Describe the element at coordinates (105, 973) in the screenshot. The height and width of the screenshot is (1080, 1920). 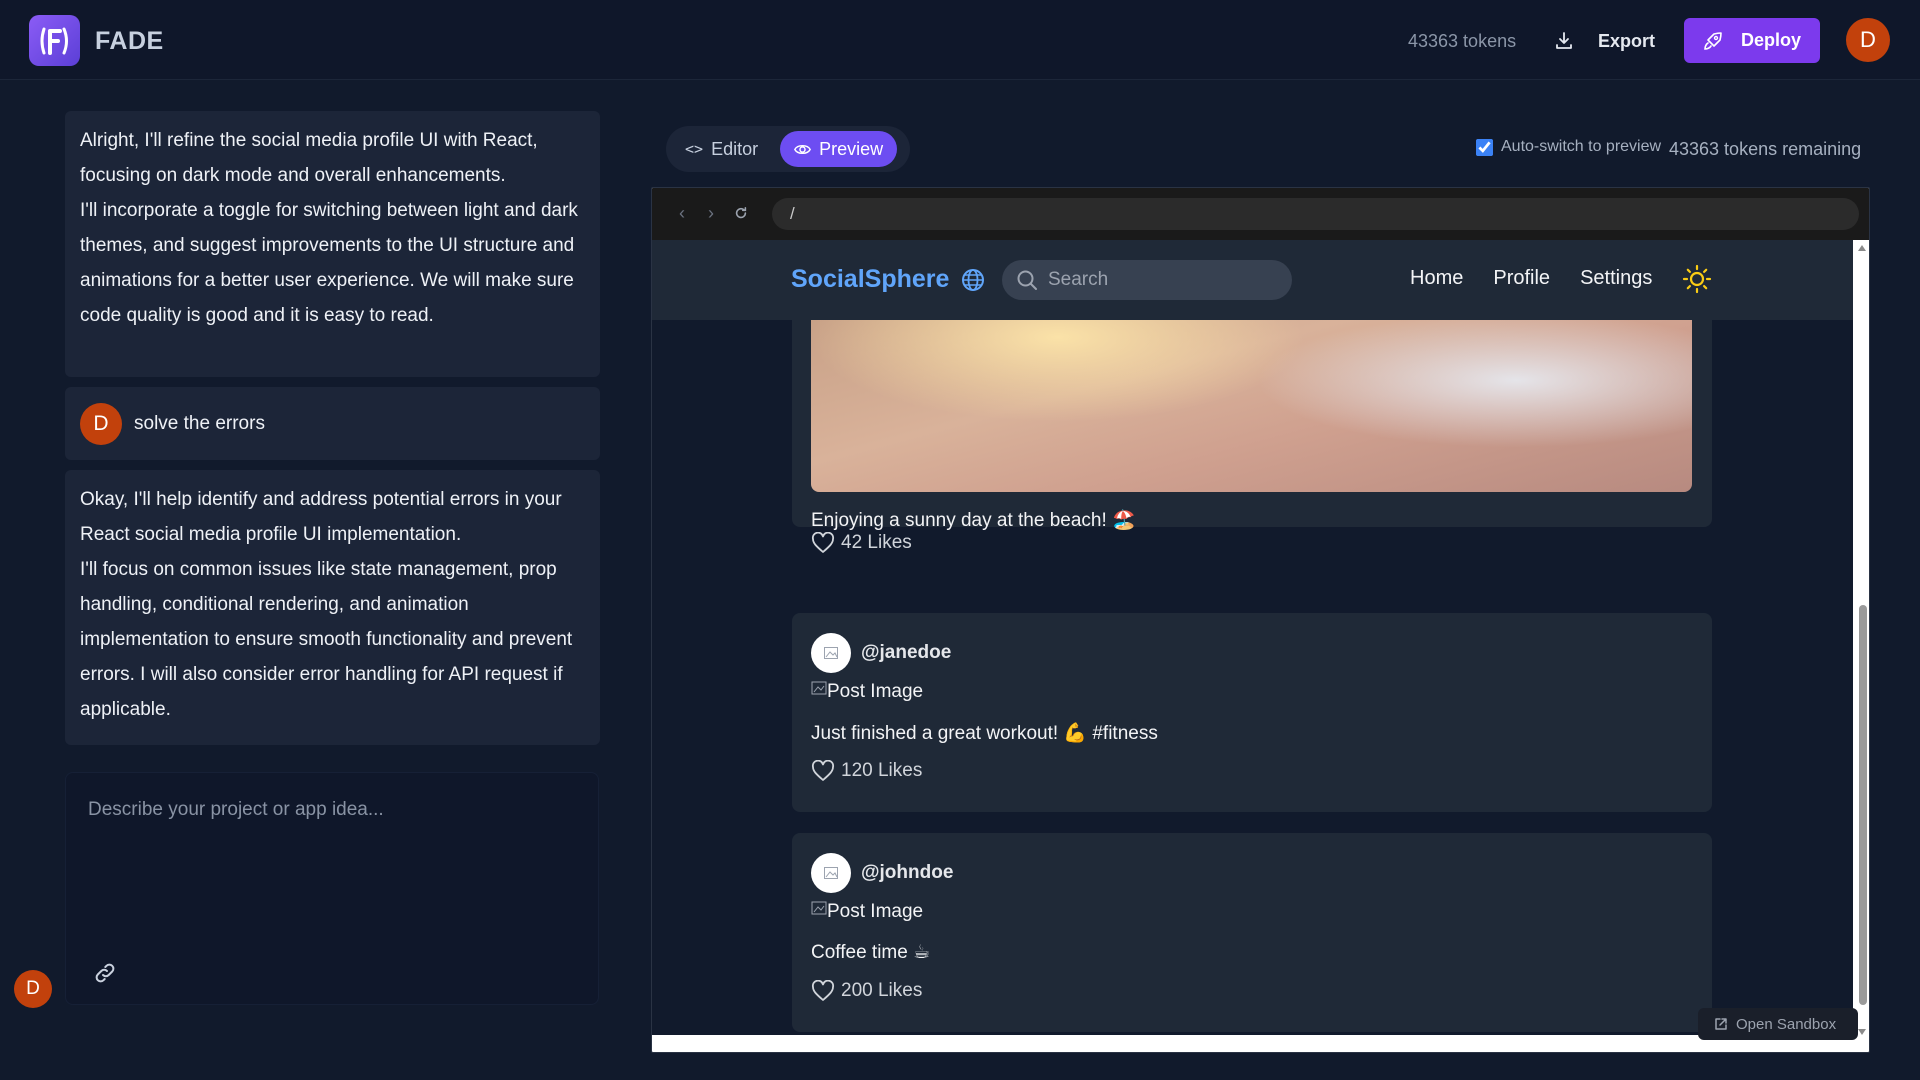
I see `attach-link-icon` at that location.